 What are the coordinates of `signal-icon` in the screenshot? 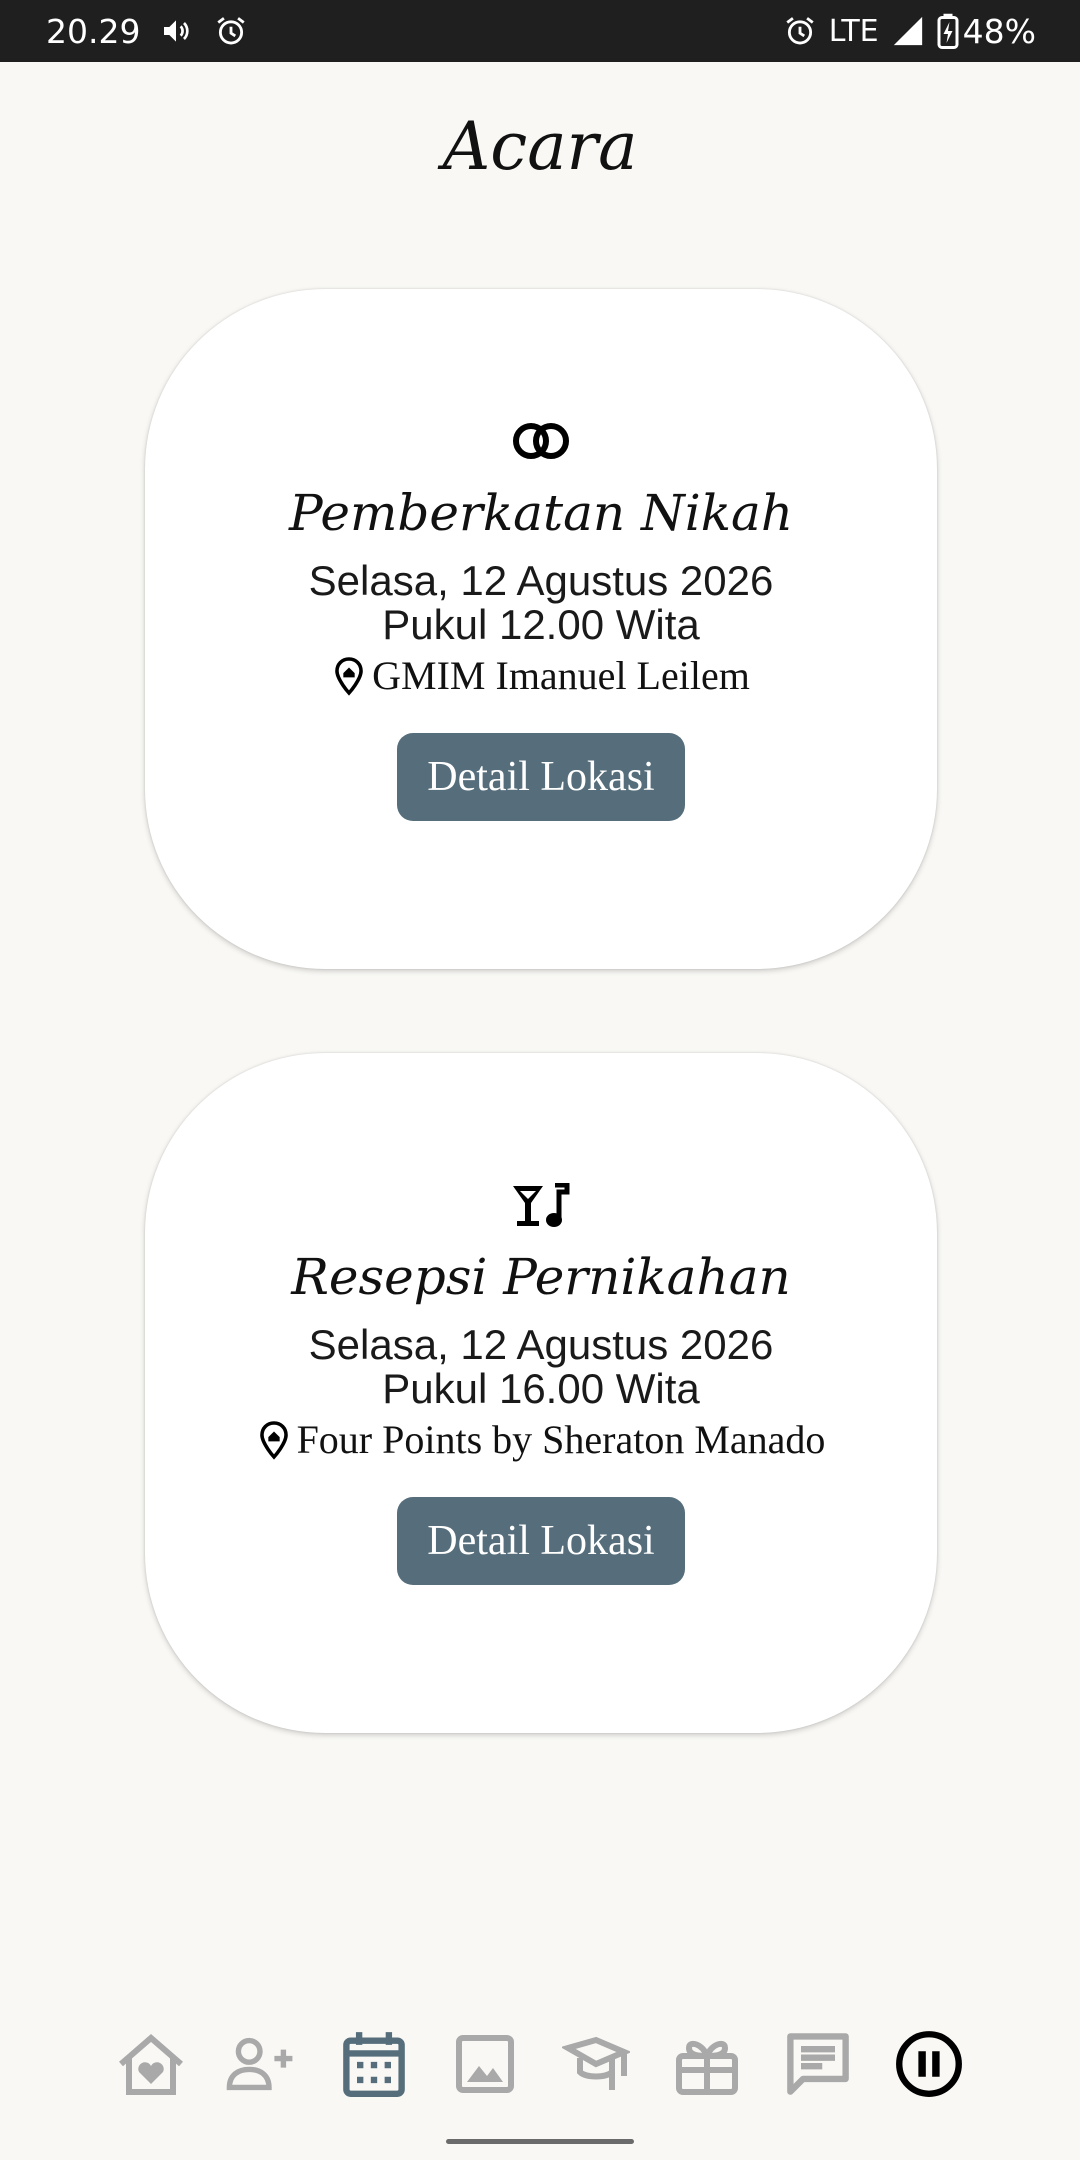 It's located at (907, 31).